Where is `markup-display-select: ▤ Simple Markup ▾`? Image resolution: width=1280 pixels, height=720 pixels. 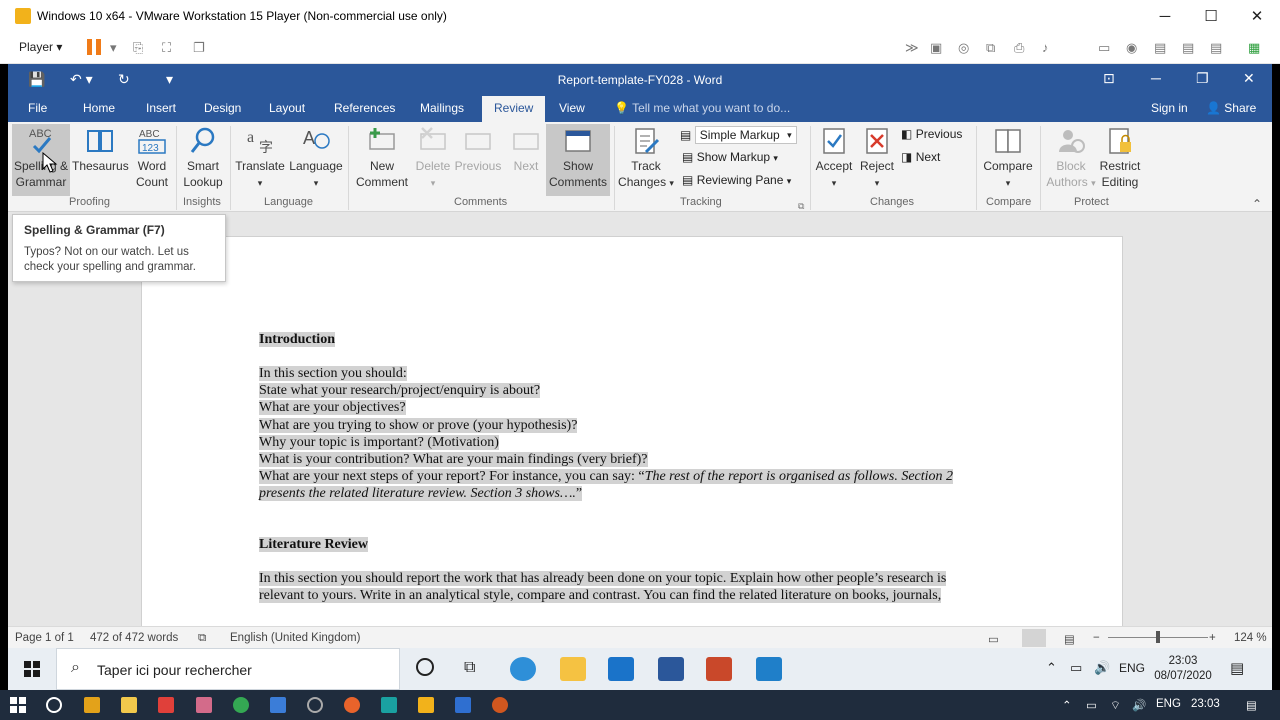 markup-display-select: ▤ Simple Markup ▾ is located at coordinates (738, 135).